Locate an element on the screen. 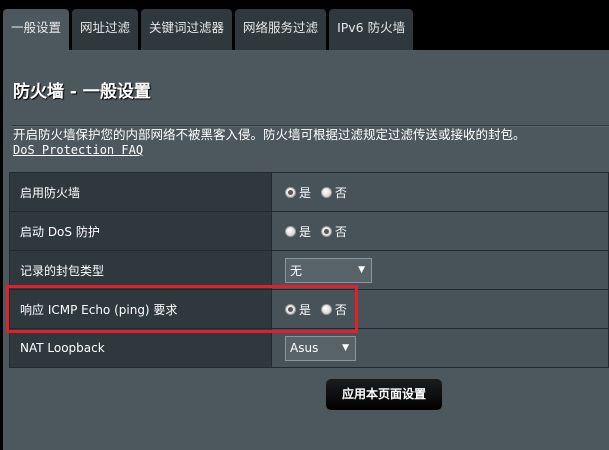 This screenshot has width=609, height=450. nat-loopback-label: NAT Loopback is located at coordinates (140, 348).